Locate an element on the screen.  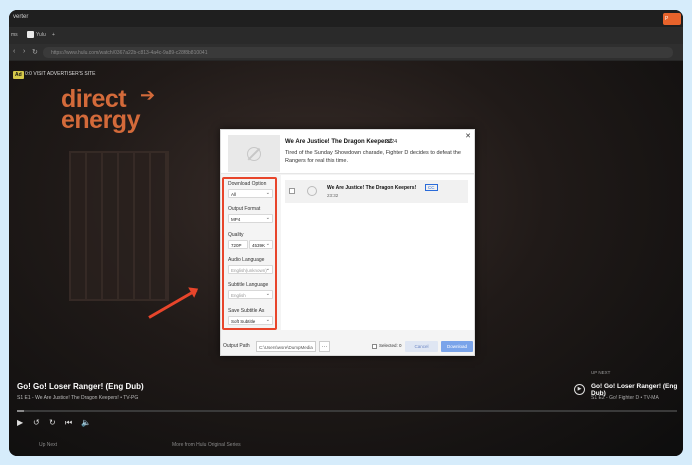
back-icon: ‹ is located at coordinates (14, 51).